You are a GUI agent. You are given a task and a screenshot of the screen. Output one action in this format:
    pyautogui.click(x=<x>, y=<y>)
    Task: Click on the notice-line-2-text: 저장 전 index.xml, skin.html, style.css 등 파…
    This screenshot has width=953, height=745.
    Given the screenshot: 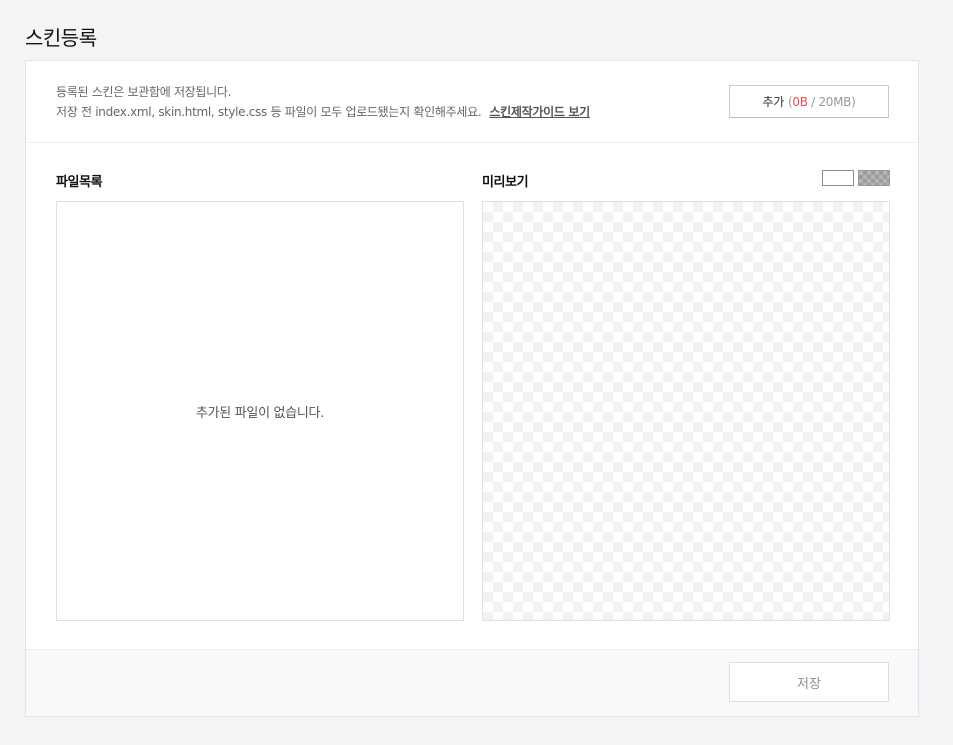 What is the action you would take?
    pyautogui.click(x=269, y=112)
    